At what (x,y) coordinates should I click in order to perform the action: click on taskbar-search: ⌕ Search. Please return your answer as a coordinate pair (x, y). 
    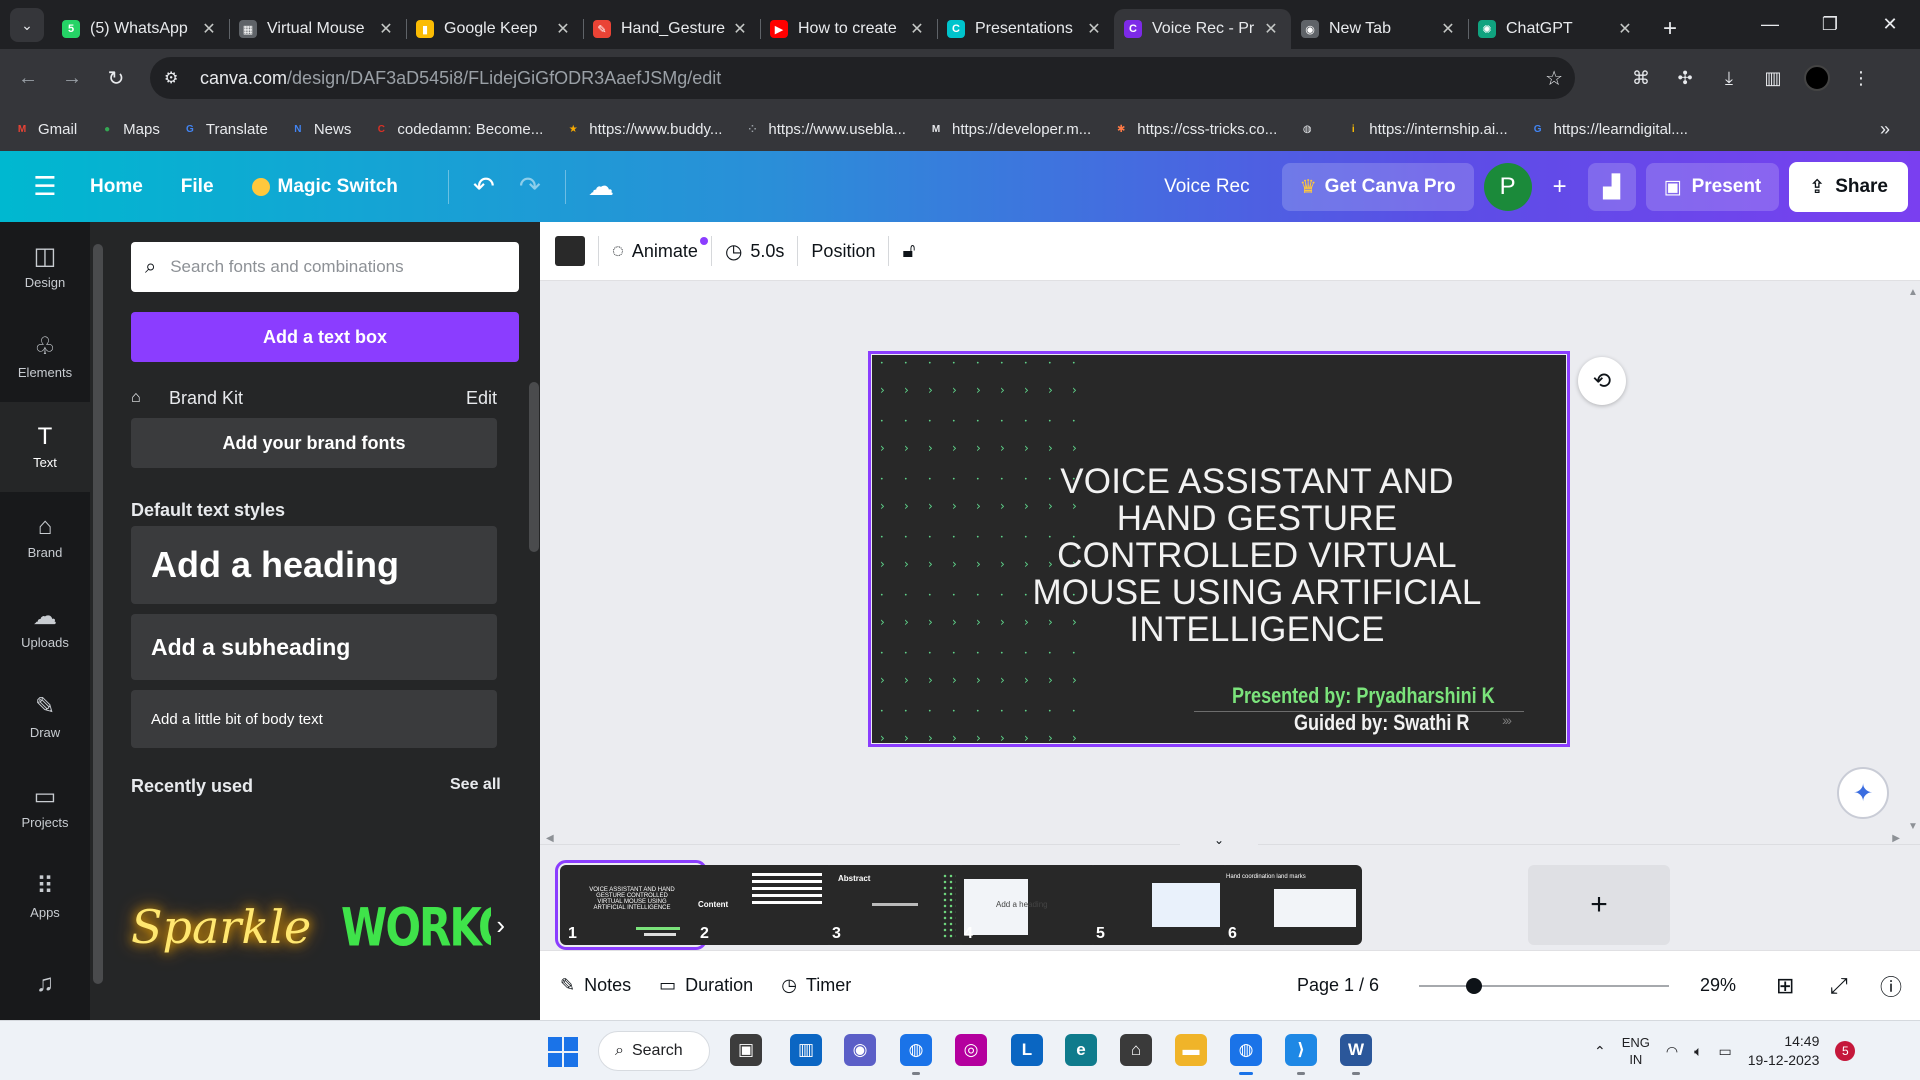
    Looking at the image, I should click on (654, 1051).